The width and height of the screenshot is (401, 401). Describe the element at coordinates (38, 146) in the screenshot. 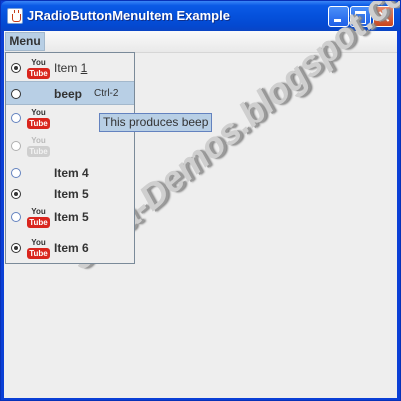

I see `youtube-disabled-icon: You Tube` at that location.